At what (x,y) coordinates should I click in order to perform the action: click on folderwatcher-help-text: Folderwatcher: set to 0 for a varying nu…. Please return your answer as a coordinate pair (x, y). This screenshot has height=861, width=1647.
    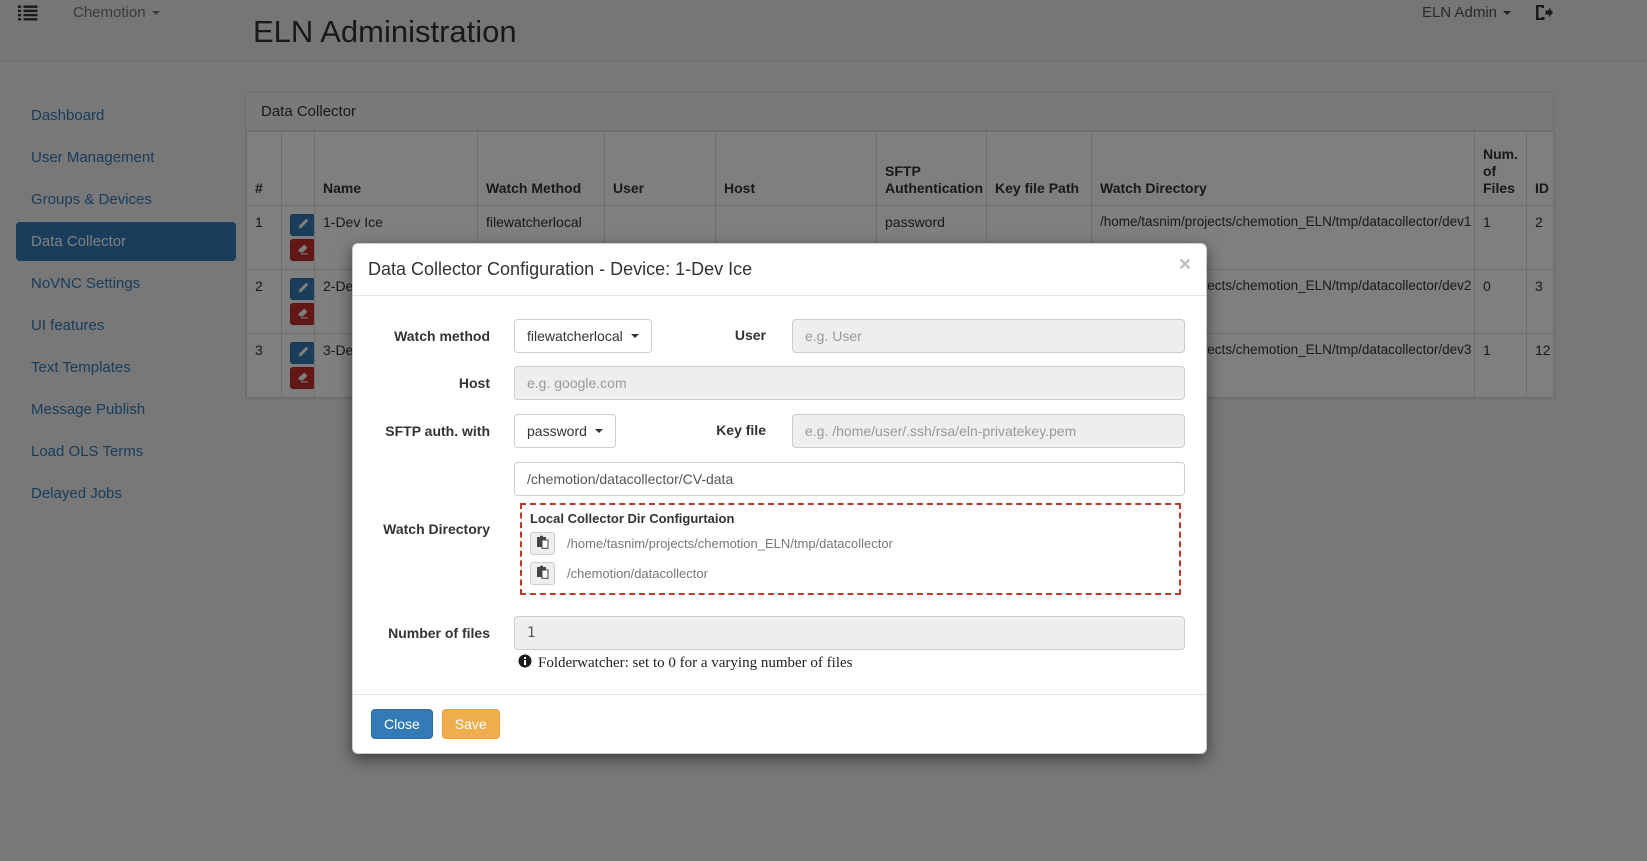
    Looking at the image, I should click on (695, 663).